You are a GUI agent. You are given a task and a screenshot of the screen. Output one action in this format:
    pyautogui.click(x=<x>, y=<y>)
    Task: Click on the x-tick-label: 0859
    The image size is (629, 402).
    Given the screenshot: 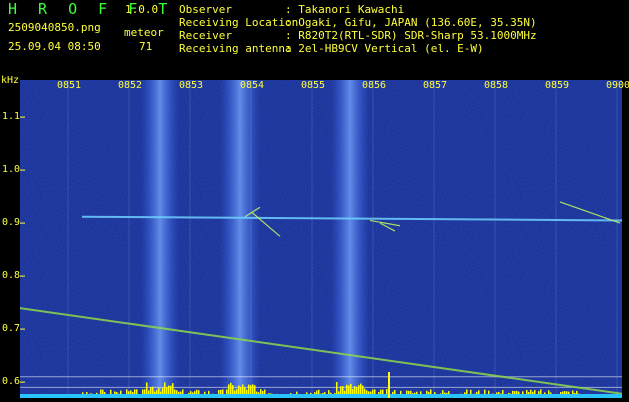 What is the action you would take?
    pyautogui.click(x=557, y=85)
    